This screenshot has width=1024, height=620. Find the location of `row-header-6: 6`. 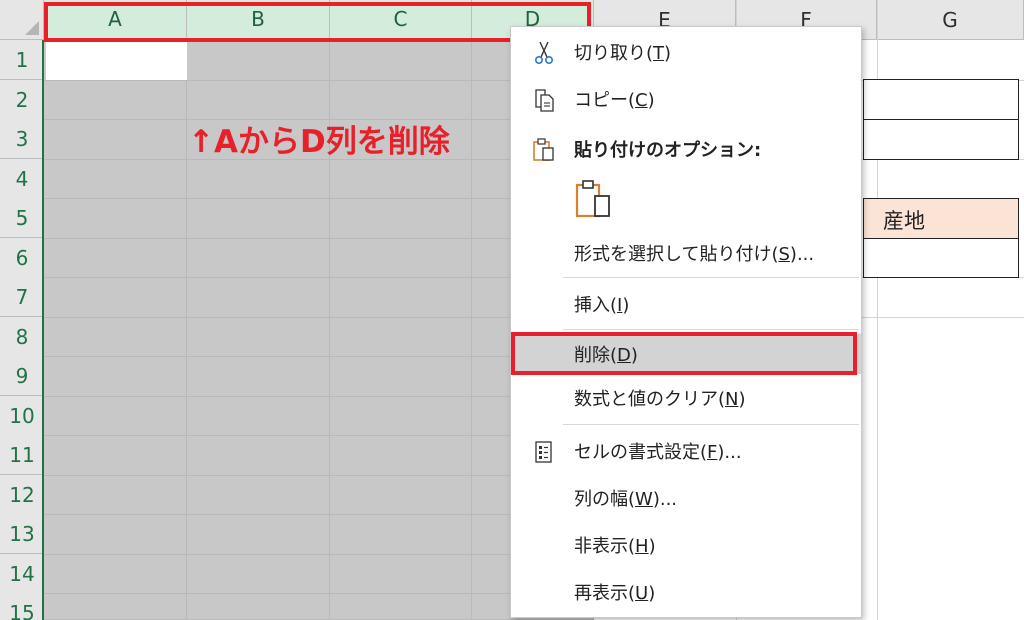

row-header-6: 6 is located at coordinates (22, 258).